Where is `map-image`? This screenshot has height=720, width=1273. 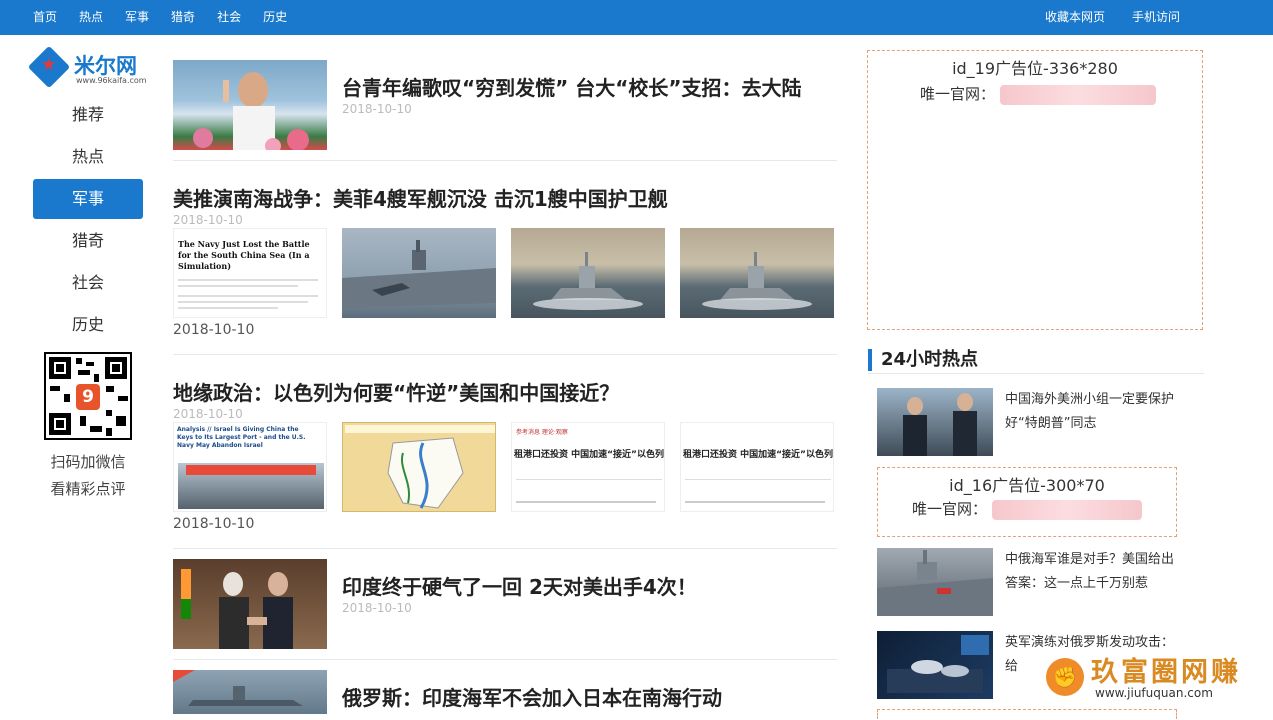 map-image is located at coordinates (420, 467).